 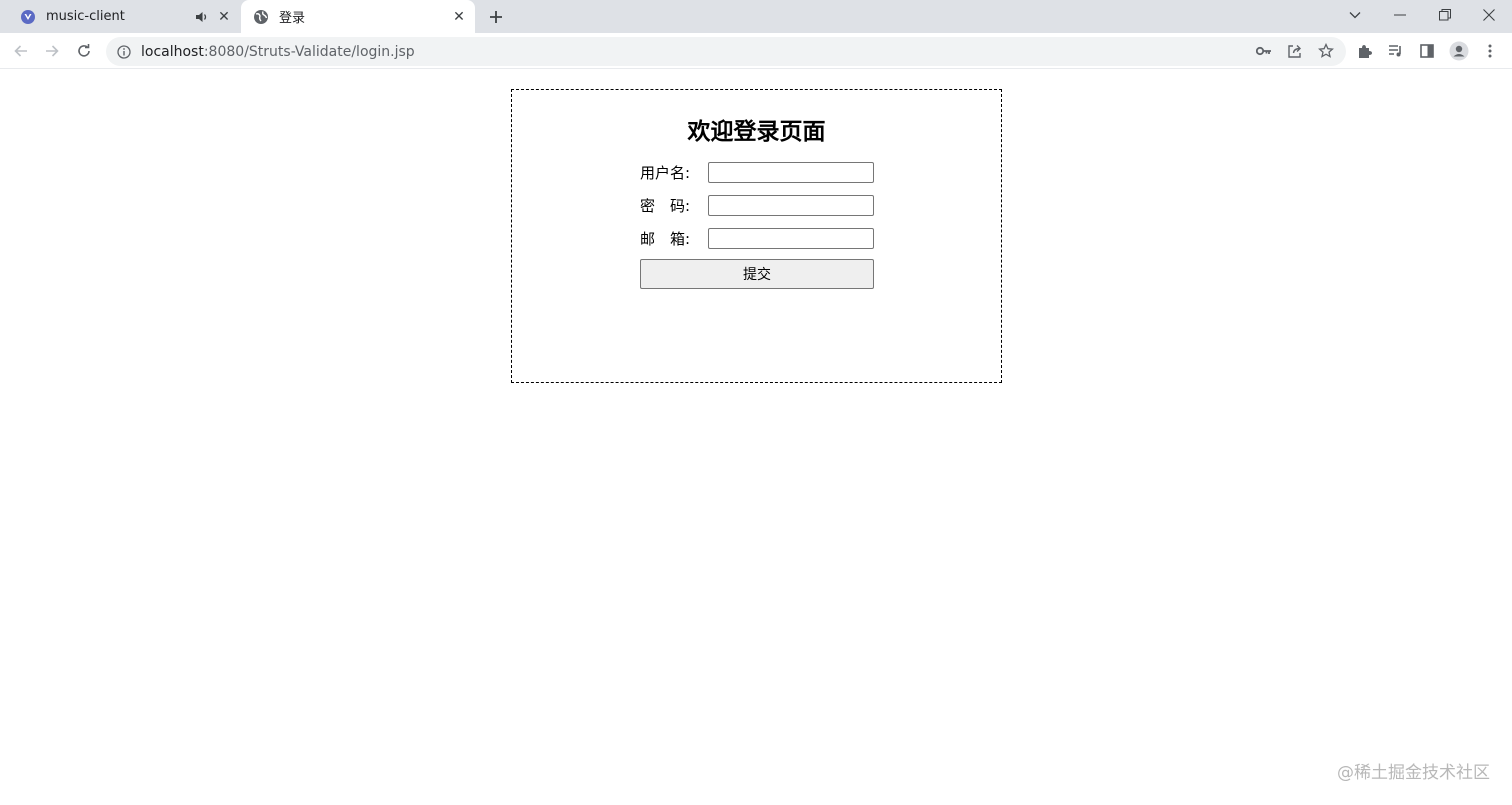 What do you see at coordinates (28, 17) in the screenshot?
I see `vue-icon` at bounding box center [28, 17].